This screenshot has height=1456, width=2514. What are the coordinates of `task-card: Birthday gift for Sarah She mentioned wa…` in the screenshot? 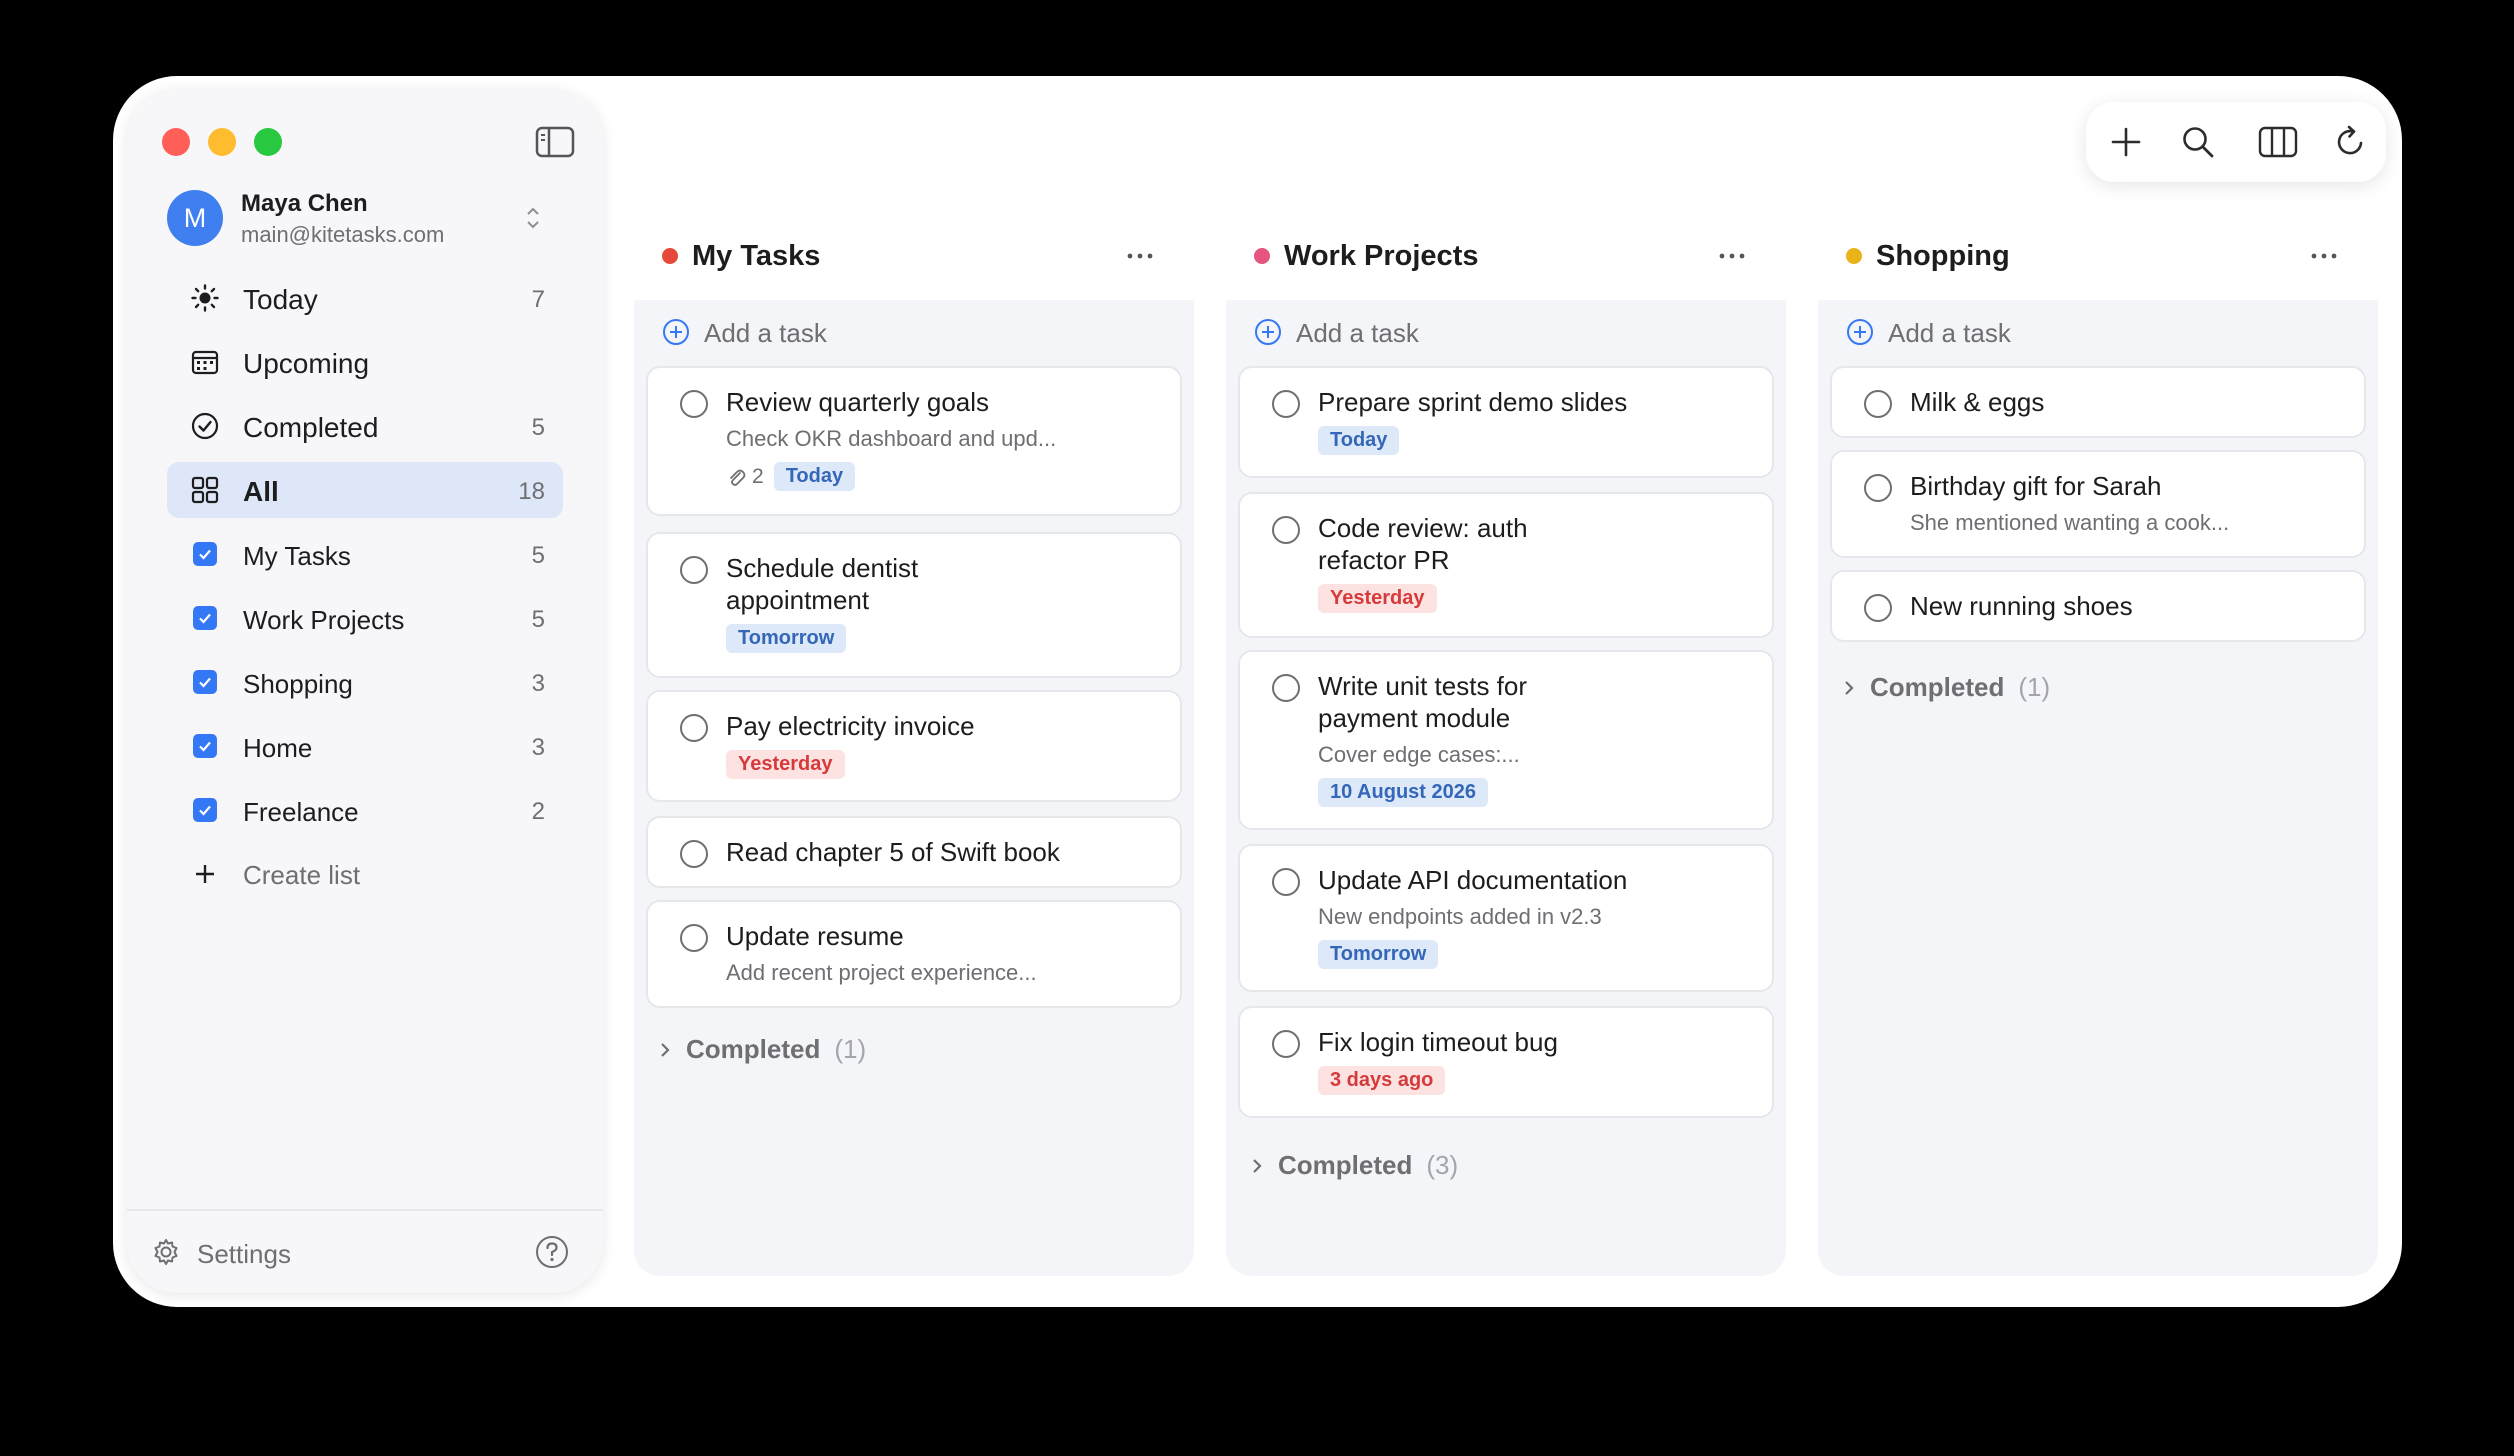 It's located at (2098, 504).